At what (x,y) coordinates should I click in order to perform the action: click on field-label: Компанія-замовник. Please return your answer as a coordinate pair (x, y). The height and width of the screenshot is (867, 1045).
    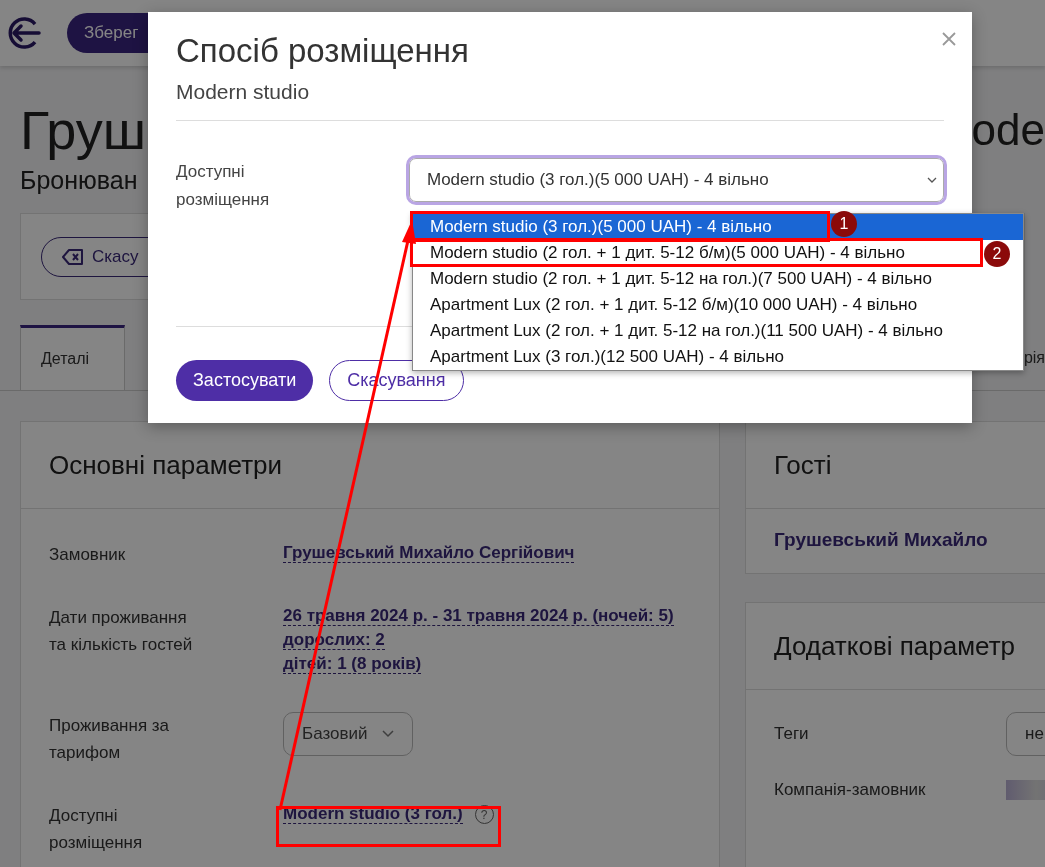
    Looking at the image, I should click on (850, 790).